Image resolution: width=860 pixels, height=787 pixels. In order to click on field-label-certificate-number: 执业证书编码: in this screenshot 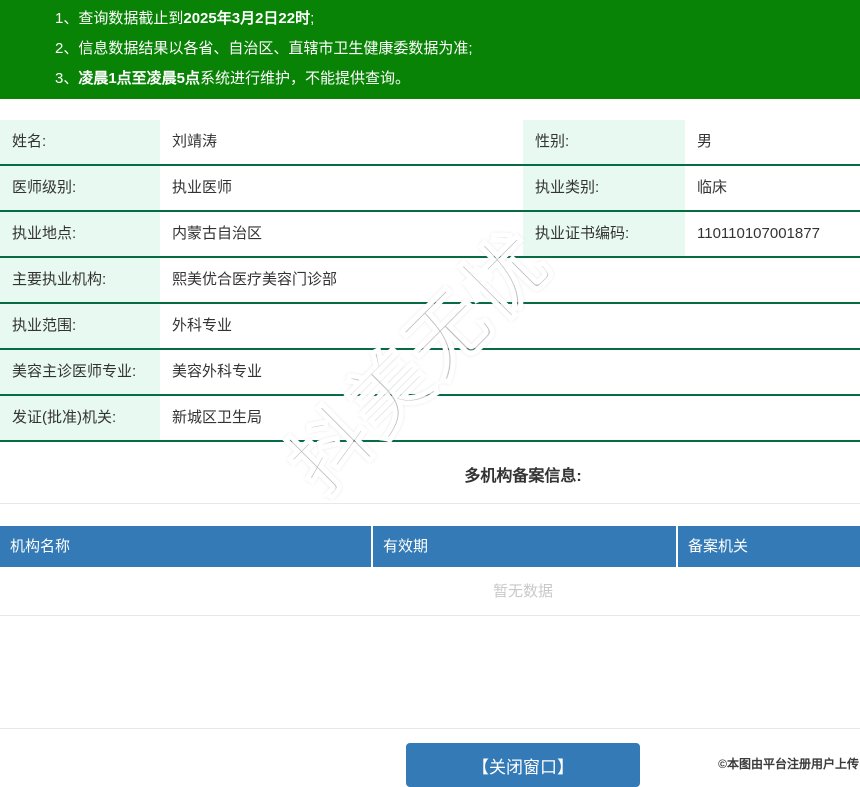, I will do `click(604, 234)`.